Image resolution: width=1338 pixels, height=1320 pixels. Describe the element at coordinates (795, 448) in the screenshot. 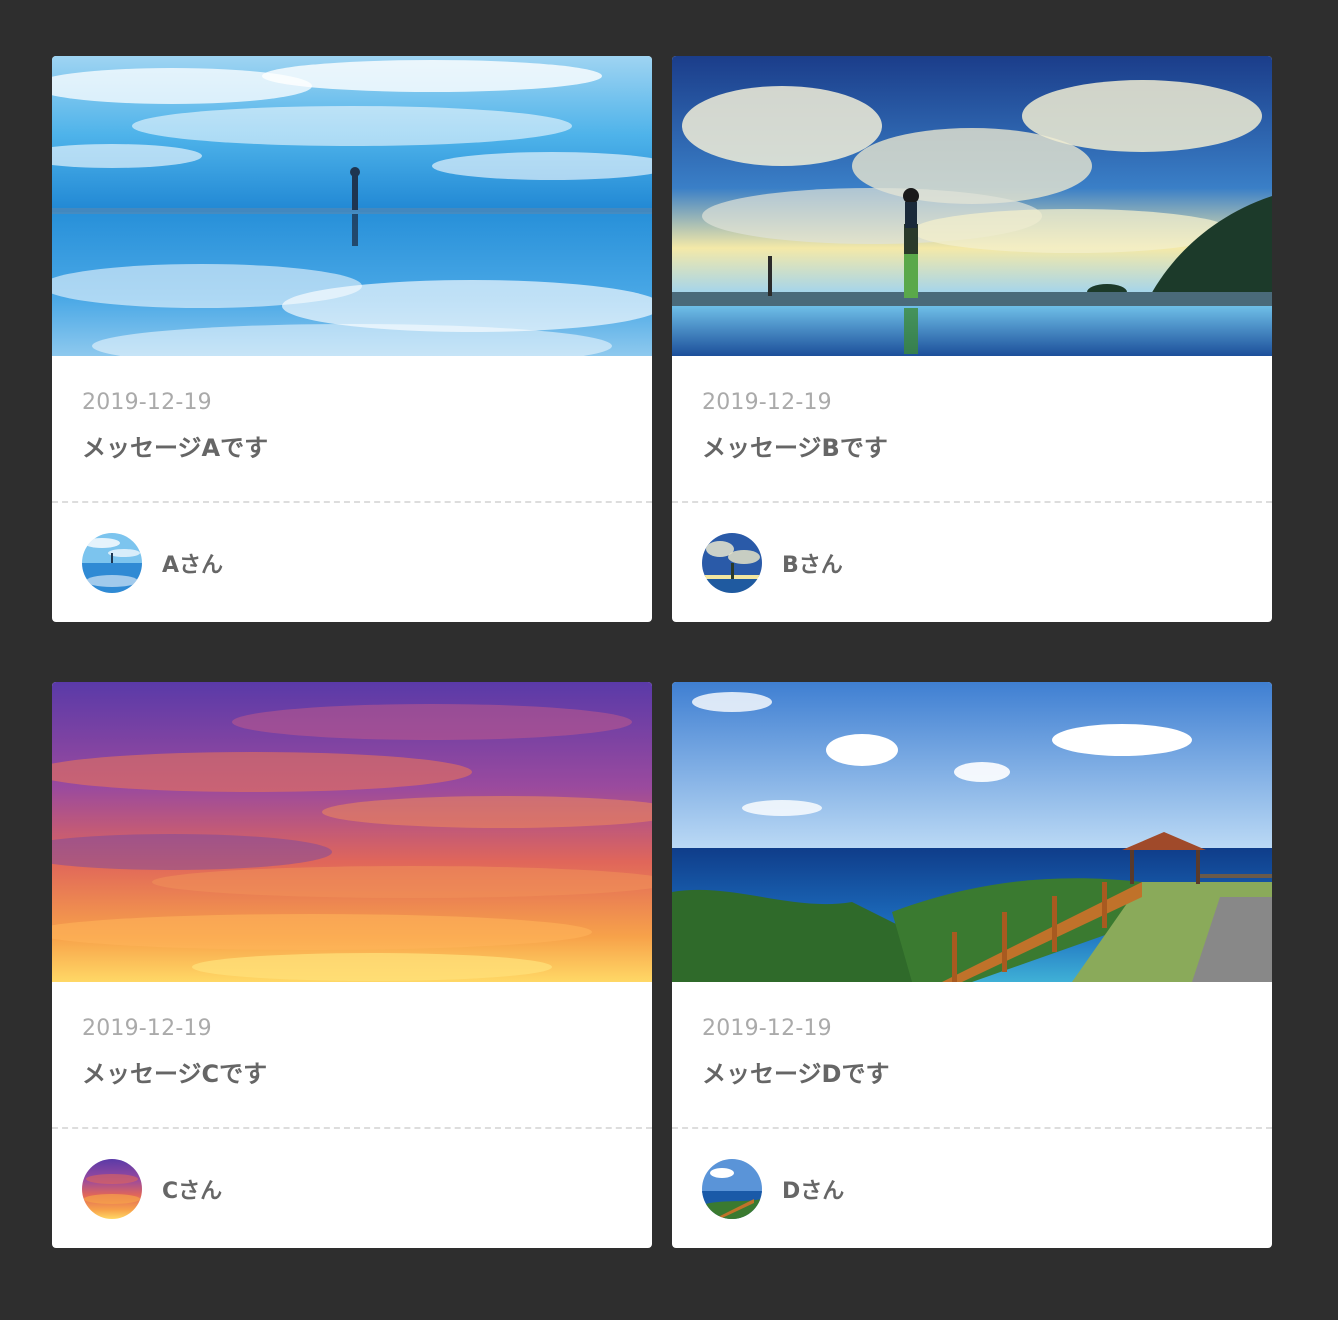

I see `message-text: メッセージBです` at that location.